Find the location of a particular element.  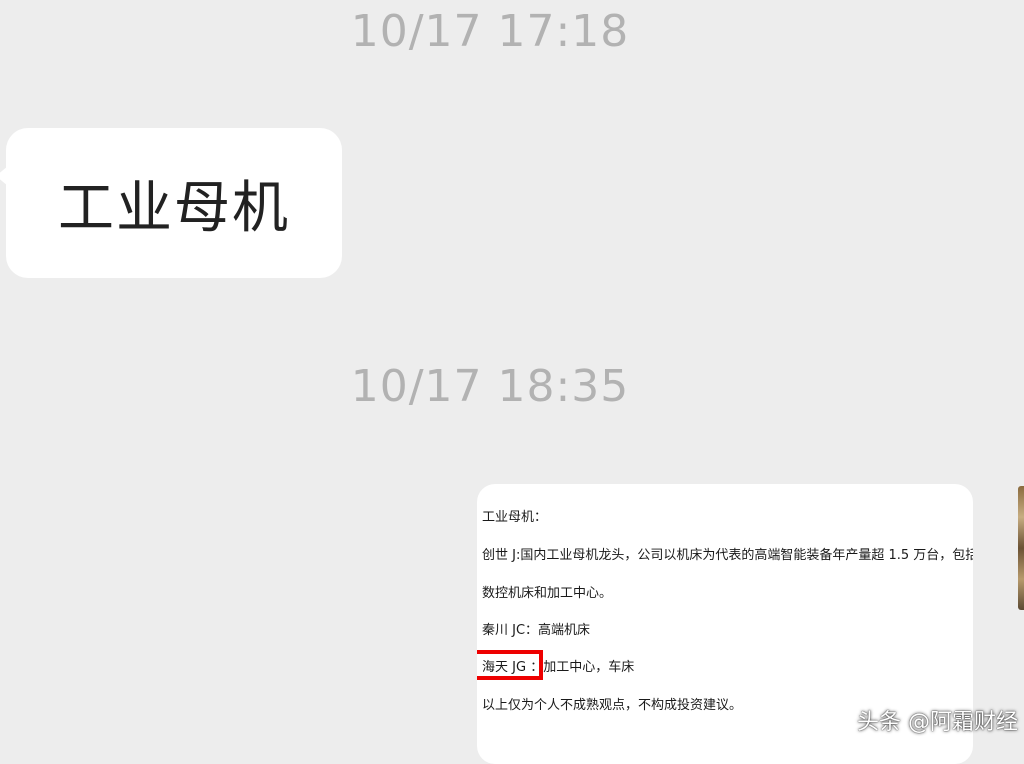

doc-line-company-2: 秦川 JC：高端机床 is located at coordinates (536, 630).